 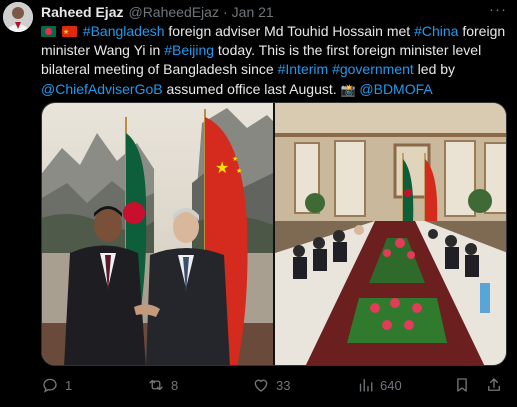 What do you see at coordinates (50, 385) in the screenshot?
I see `reply-icon` at bounding box center [50, 385].